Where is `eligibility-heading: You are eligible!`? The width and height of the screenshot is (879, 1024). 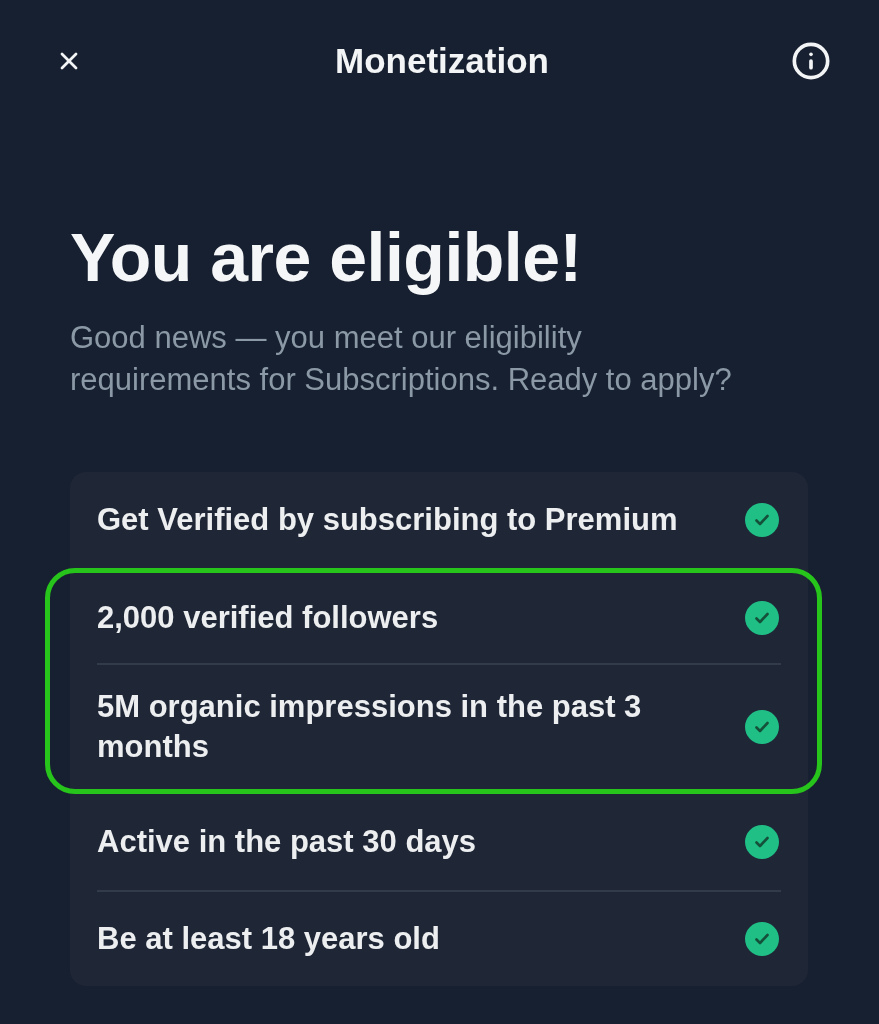 eligibility-heading: You are eligible! is located at coordinates (326, 257).